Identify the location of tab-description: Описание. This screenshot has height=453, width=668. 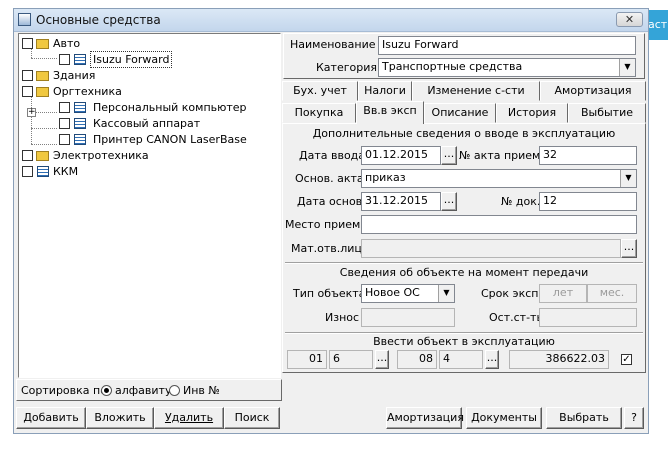
(460, 113).